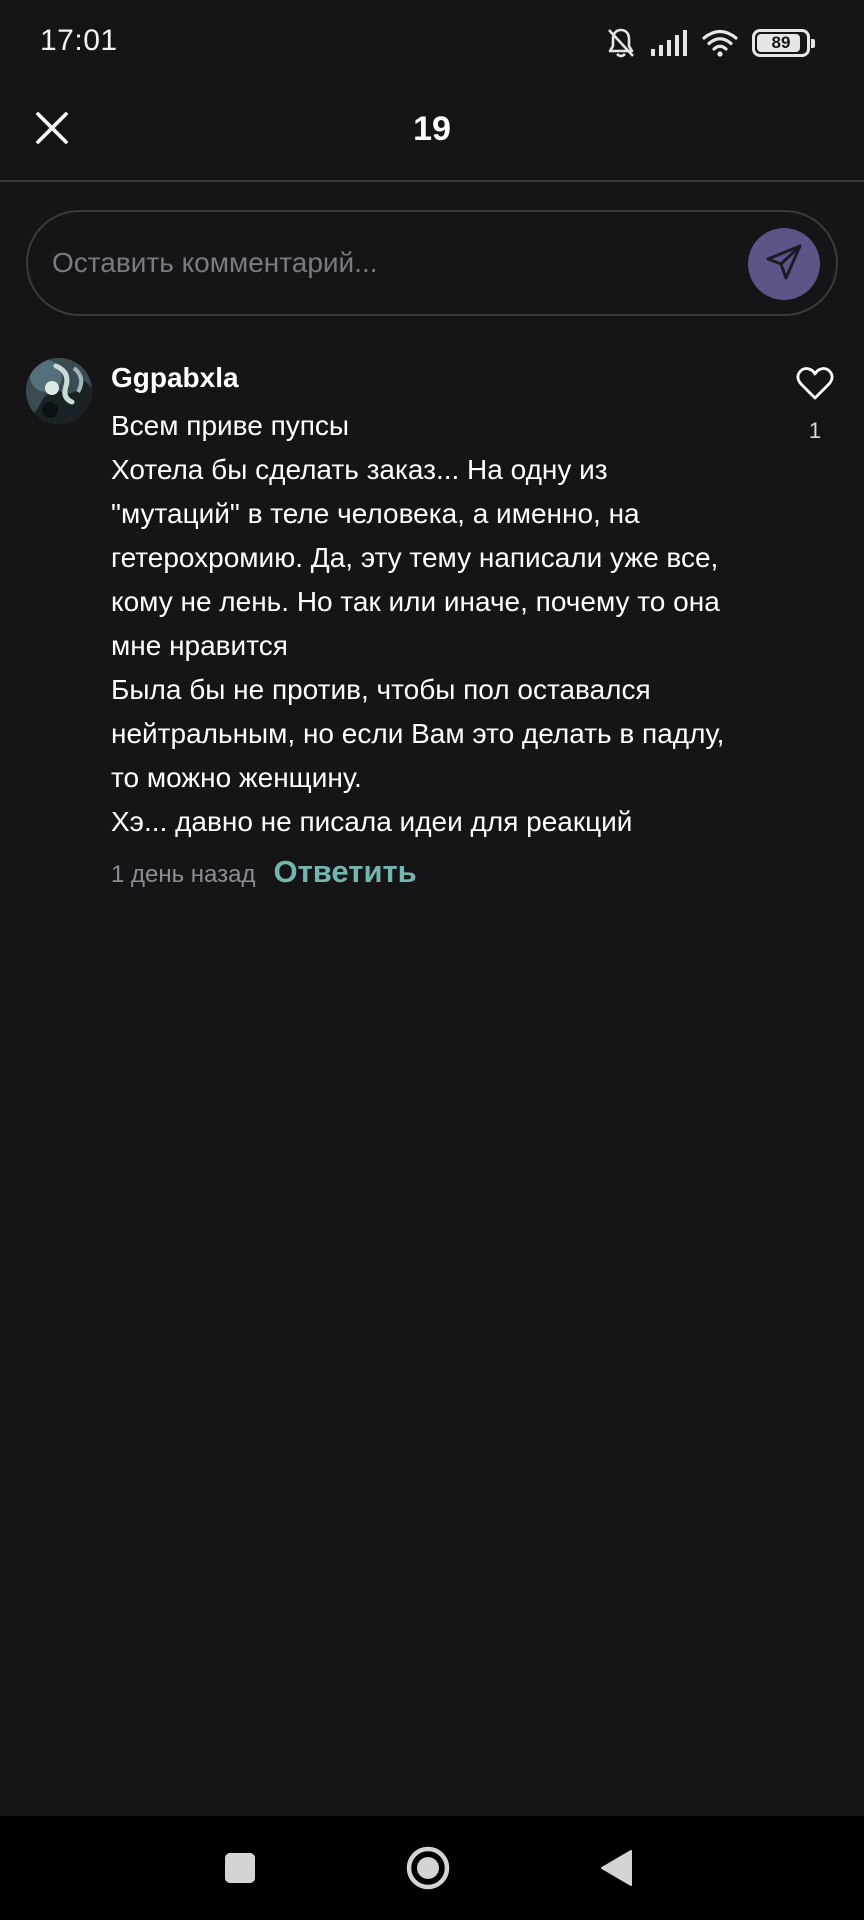 This screenshot has height=1920, width=864. Describe the element at coordinates (441, 378) in the screenshot. I see `comment-author: Ggpabxla` at that location.